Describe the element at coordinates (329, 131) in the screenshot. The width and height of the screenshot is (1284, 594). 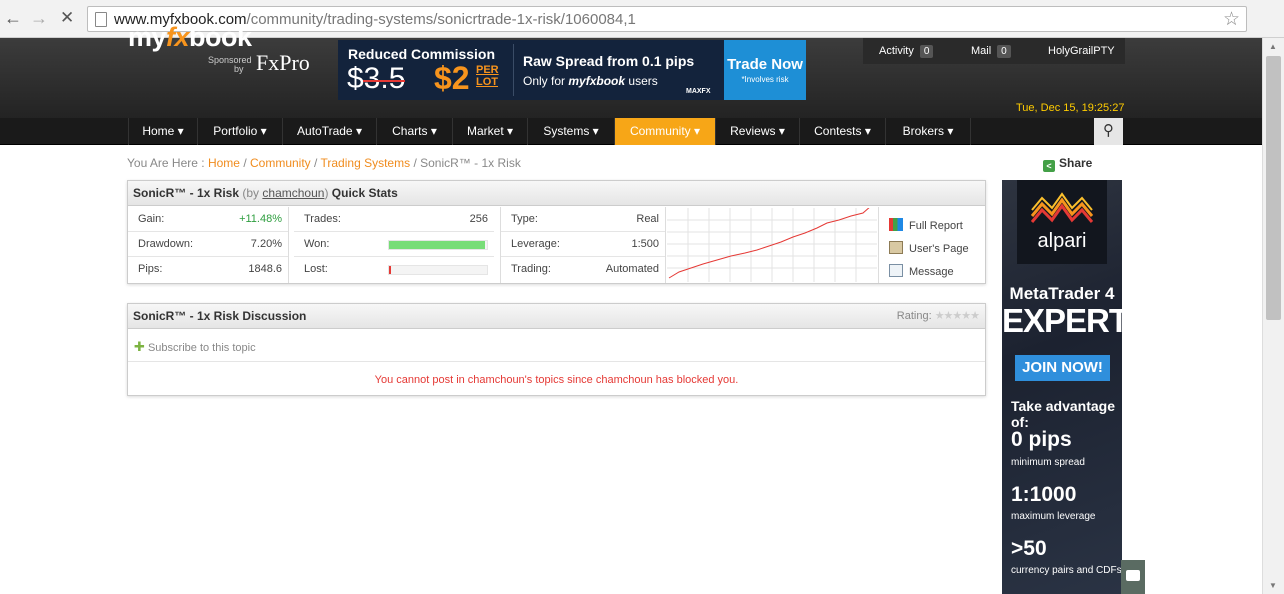
I see `menu-autotrade: AutoTrade ▾` at that location.